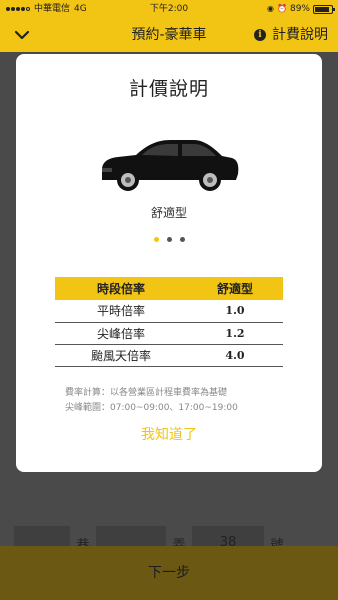 Image resolution: width=338 pixels, height=600 pixels. I want to click on rate-value: 1.0, so click(235, 311).